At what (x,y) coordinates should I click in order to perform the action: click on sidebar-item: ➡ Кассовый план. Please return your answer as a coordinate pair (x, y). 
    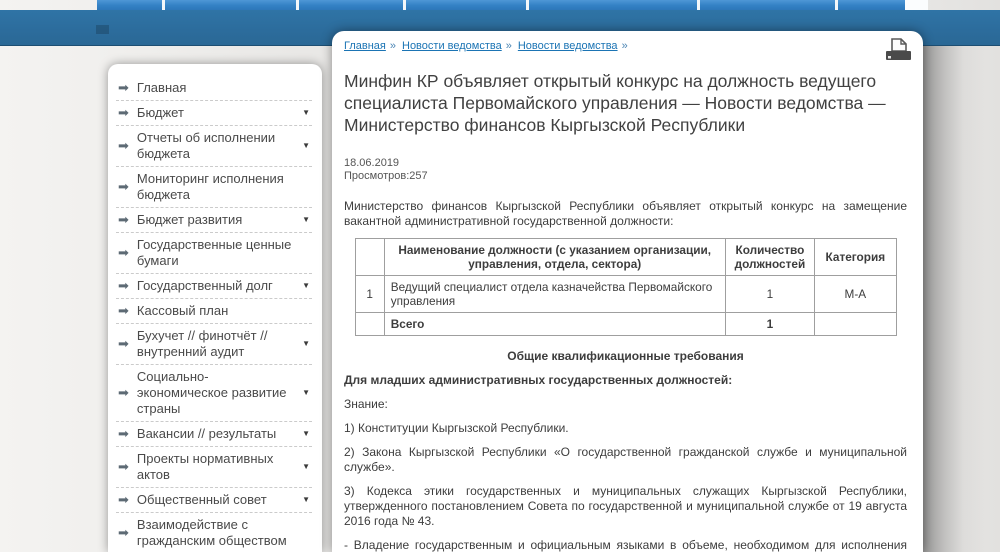
    Looking at the image, I should click on (214, 311).